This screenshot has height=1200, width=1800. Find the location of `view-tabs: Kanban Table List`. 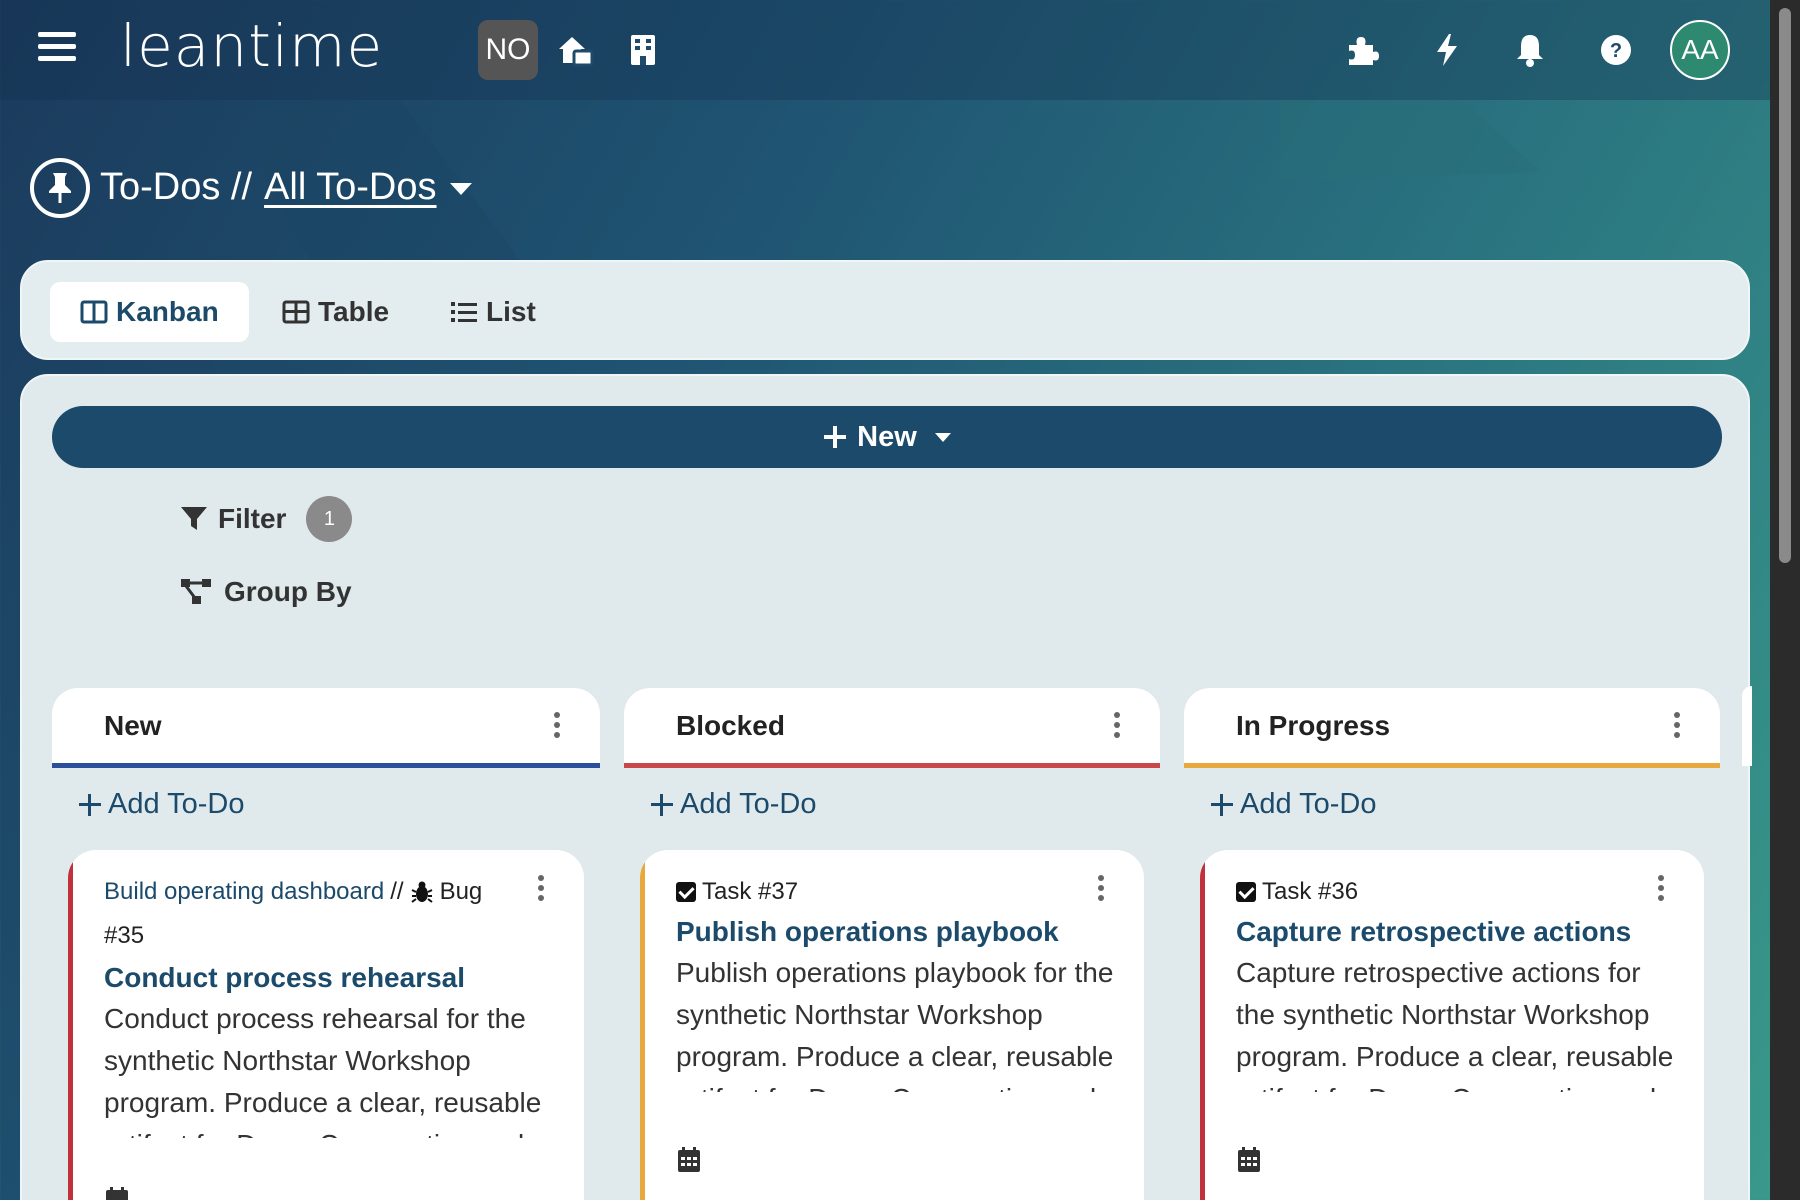

view-tabs: Kanban Table List is located at coordinates (885, 310).